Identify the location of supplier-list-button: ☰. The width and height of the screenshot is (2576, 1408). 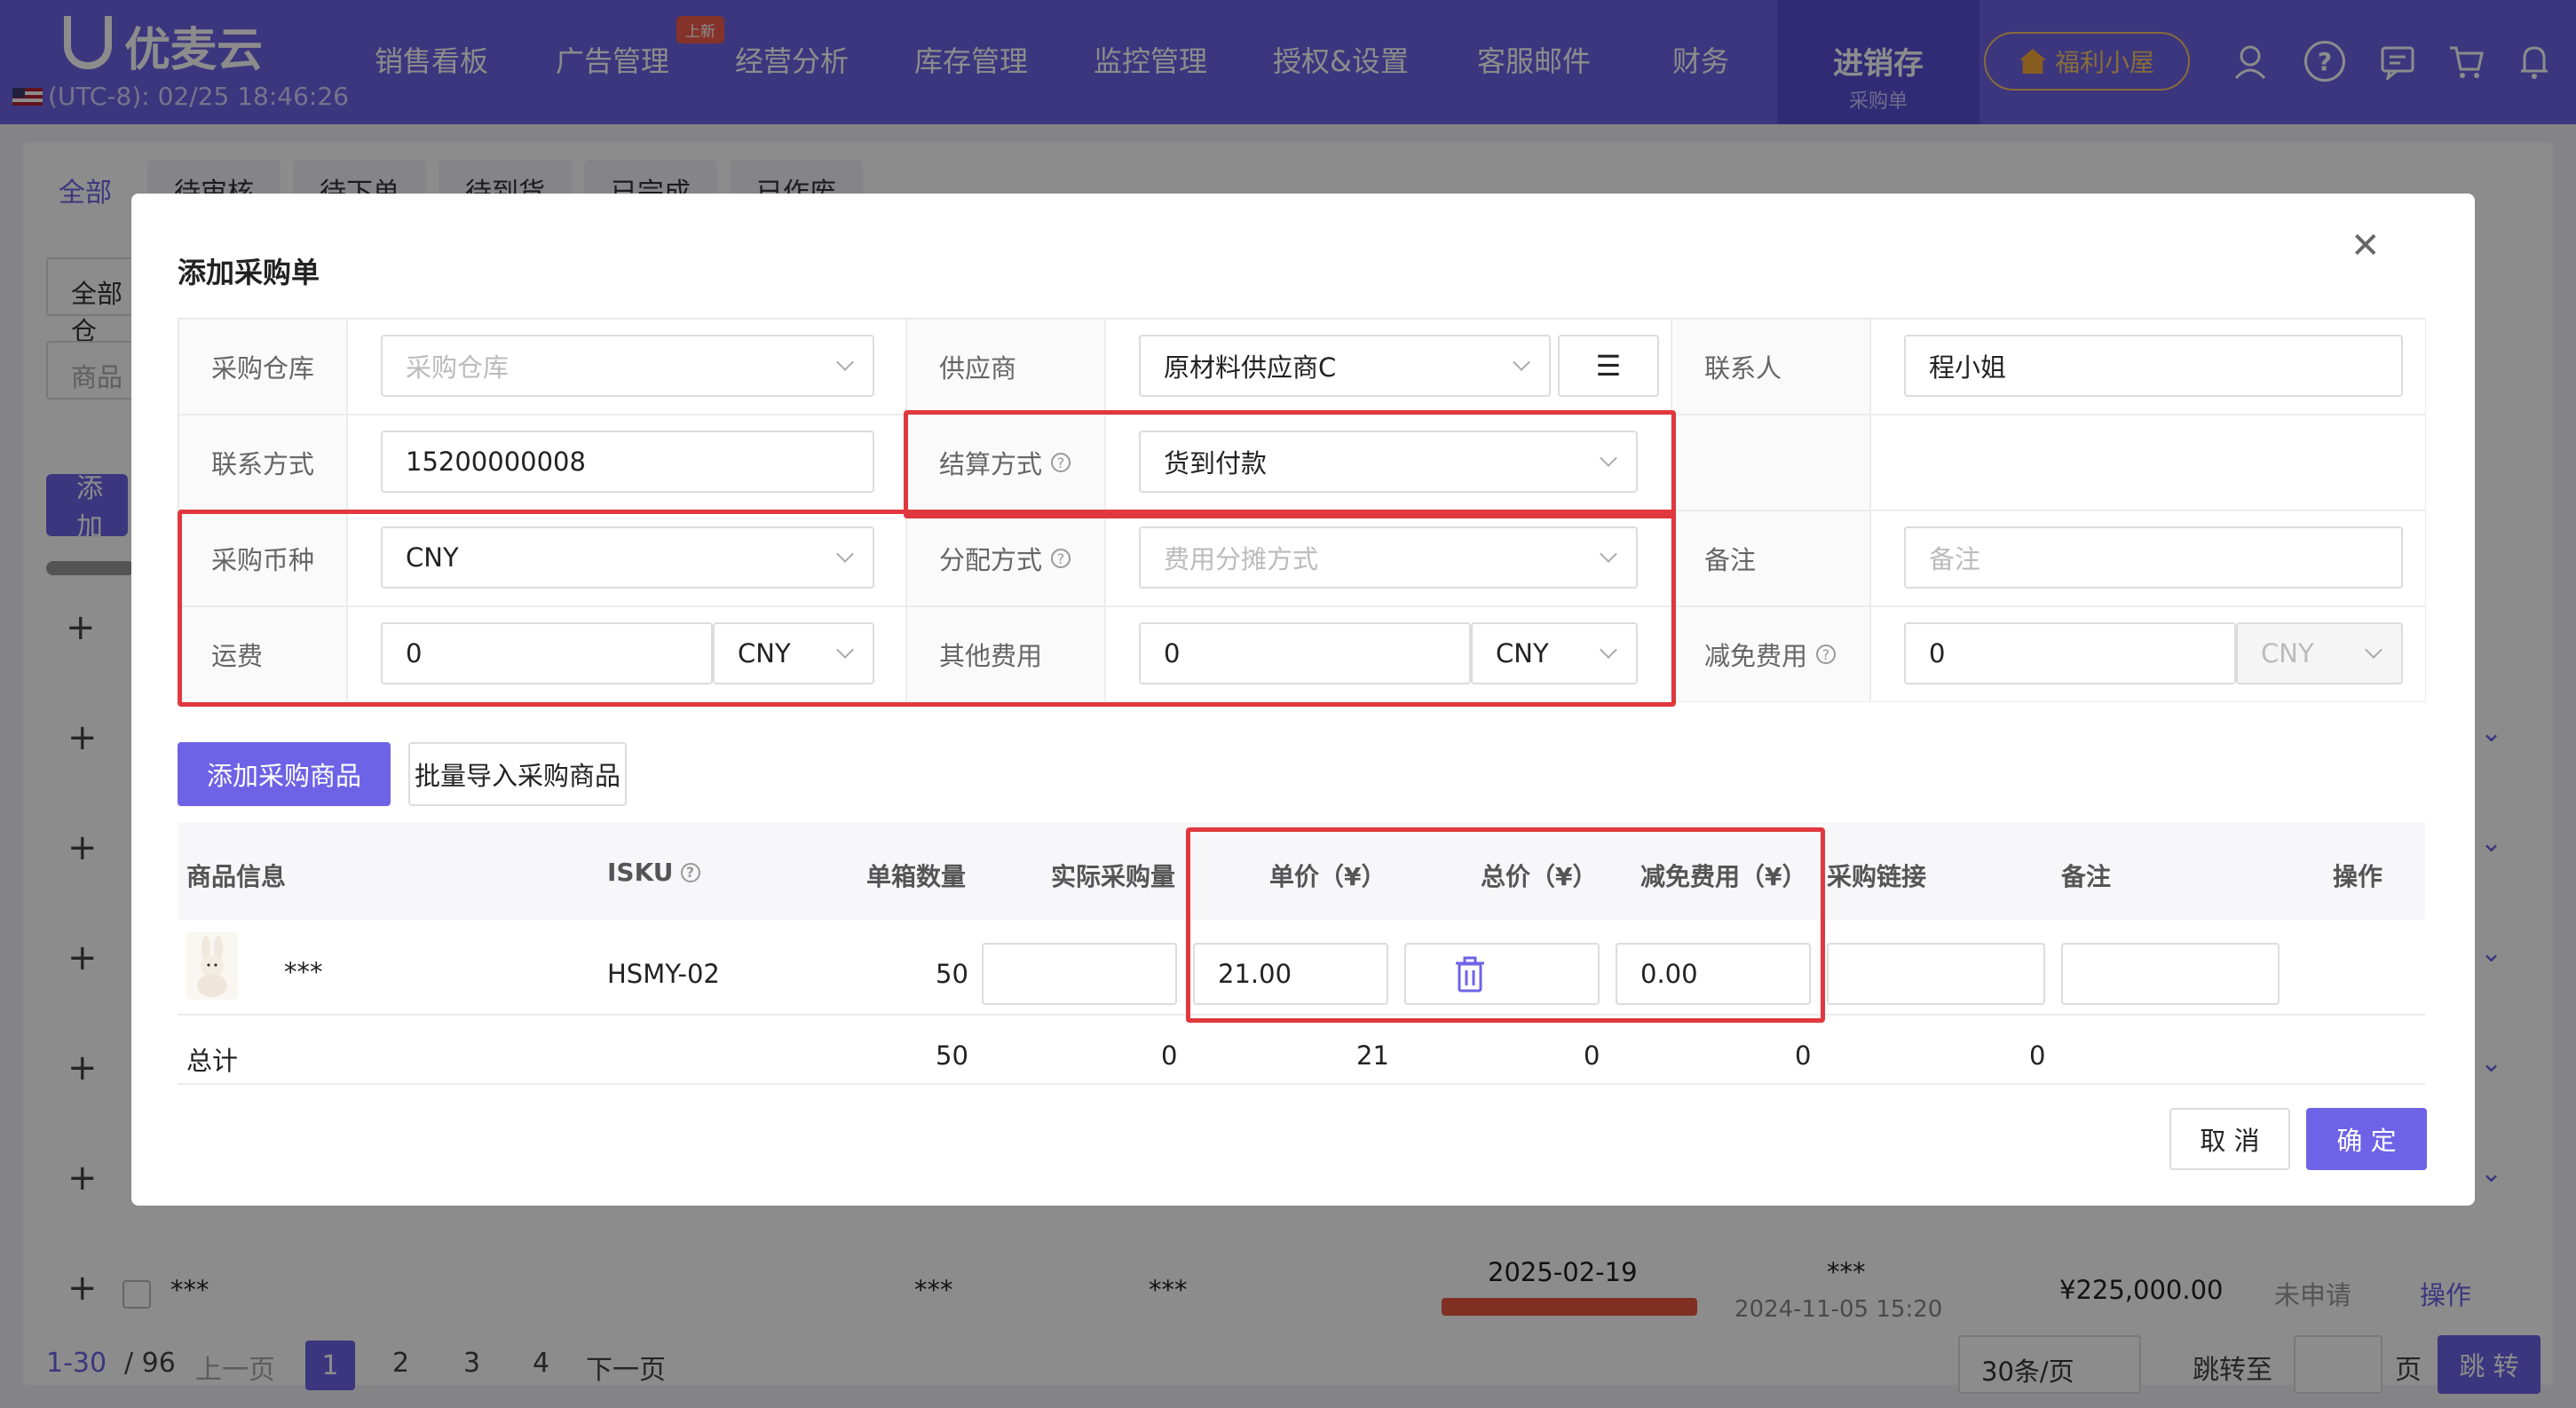
(1608, 366).